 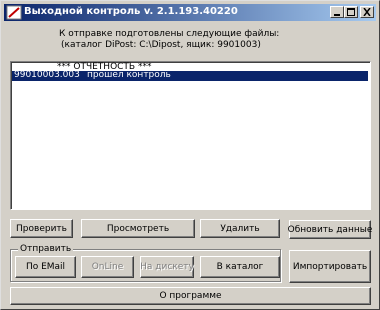 I want to click on email-button: По EMail, so click(x=45, y=267).